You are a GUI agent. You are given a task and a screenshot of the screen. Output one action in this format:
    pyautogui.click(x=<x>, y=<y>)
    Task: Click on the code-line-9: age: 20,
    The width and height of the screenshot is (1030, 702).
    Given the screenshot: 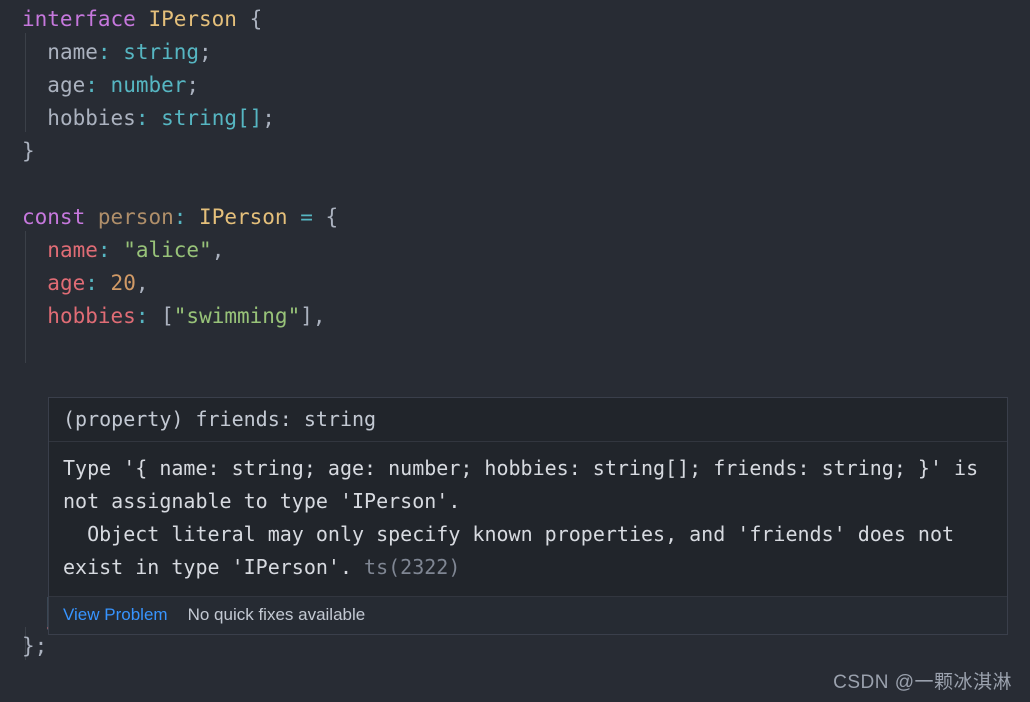 What is the action you would take?
    pyautogui.click(x=515, y=283)
    